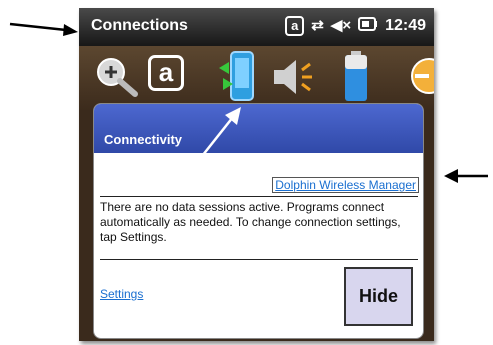 This screenshot has width=493, height=345. Describe the element at coordinates (258, 128) in the screenshot. I see `popup-header: Connectivity` at that location.